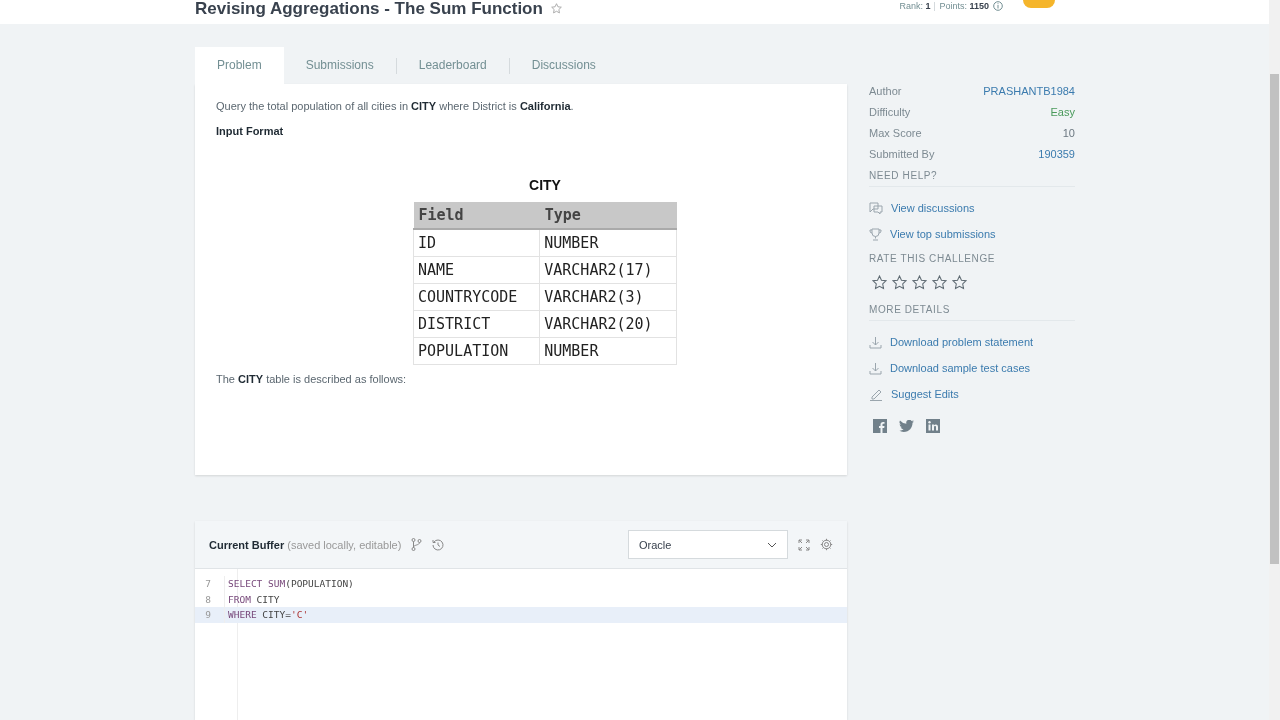 The width and height of the screenshot is (1280, 720). I want to click on table-cell: POPULATION, so click(476, 351).